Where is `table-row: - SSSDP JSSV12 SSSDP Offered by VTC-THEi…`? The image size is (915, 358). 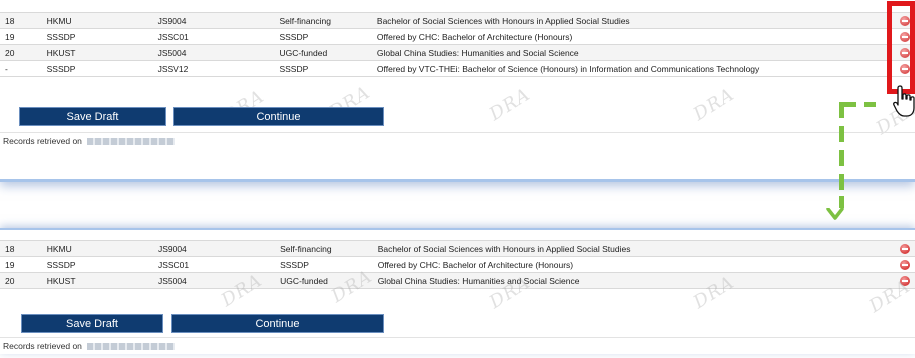
table-row: - SSSDP JSSV12 SSSDP Offered by VTC-THEi… is located at coordinates (457, 68).